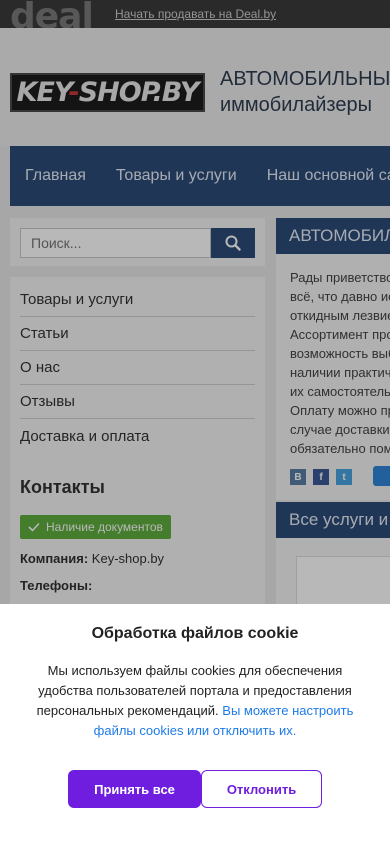 The width and height of the screenshot is (390, 844). What do you see at coordinates (261, 789) in the screenshot?
I see `reject-button: Отклонить` at bounding box center [261, 789].